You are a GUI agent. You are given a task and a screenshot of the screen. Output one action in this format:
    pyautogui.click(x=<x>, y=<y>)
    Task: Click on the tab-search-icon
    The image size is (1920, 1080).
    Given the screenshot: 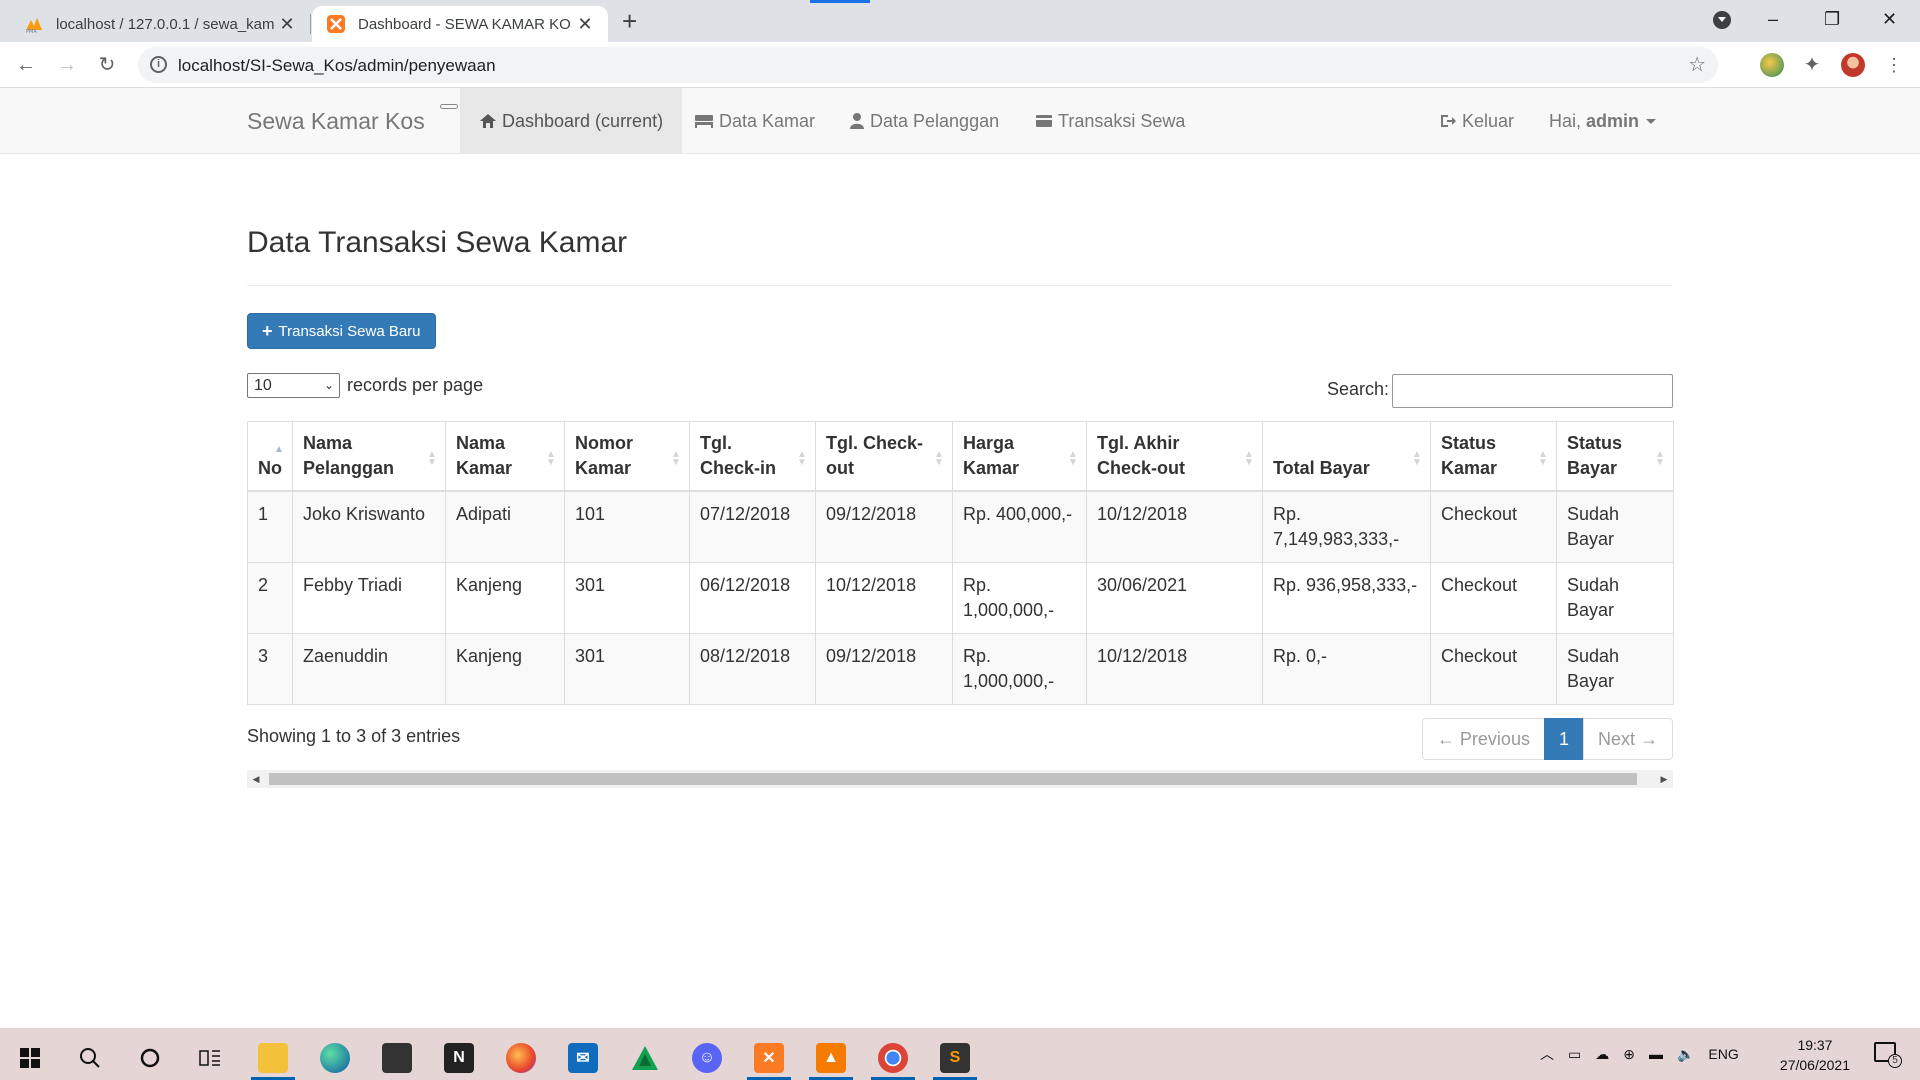 What is the action you would take?
    pyautogui.click(x=1722, y=20)
    